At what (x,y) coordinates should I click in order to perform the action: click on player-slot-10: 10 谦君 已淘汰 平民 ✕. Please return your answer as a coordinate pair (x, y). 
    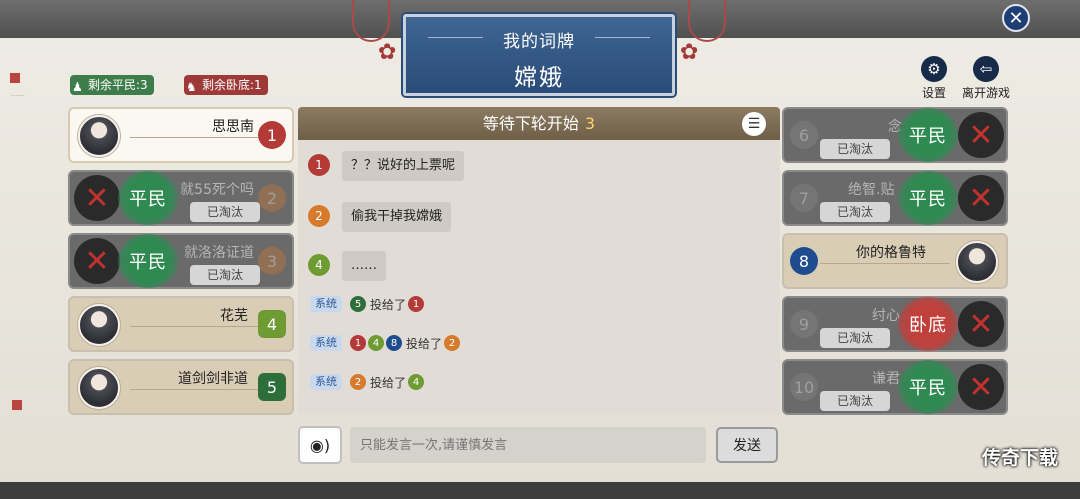
    Looking at the image, I should click on (895, 387).